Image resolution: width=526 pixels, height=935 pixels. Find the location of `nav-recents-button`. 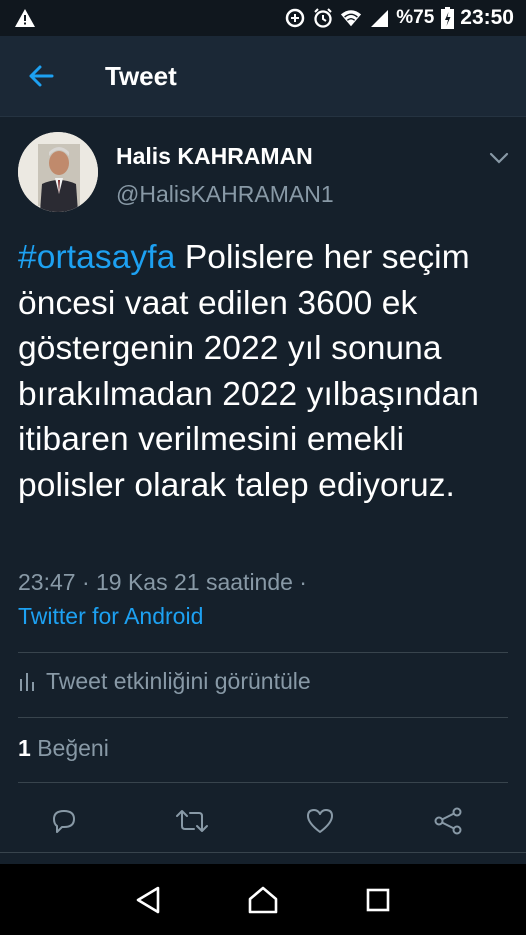

nav-recents-button is located at coordinates (378, 900).